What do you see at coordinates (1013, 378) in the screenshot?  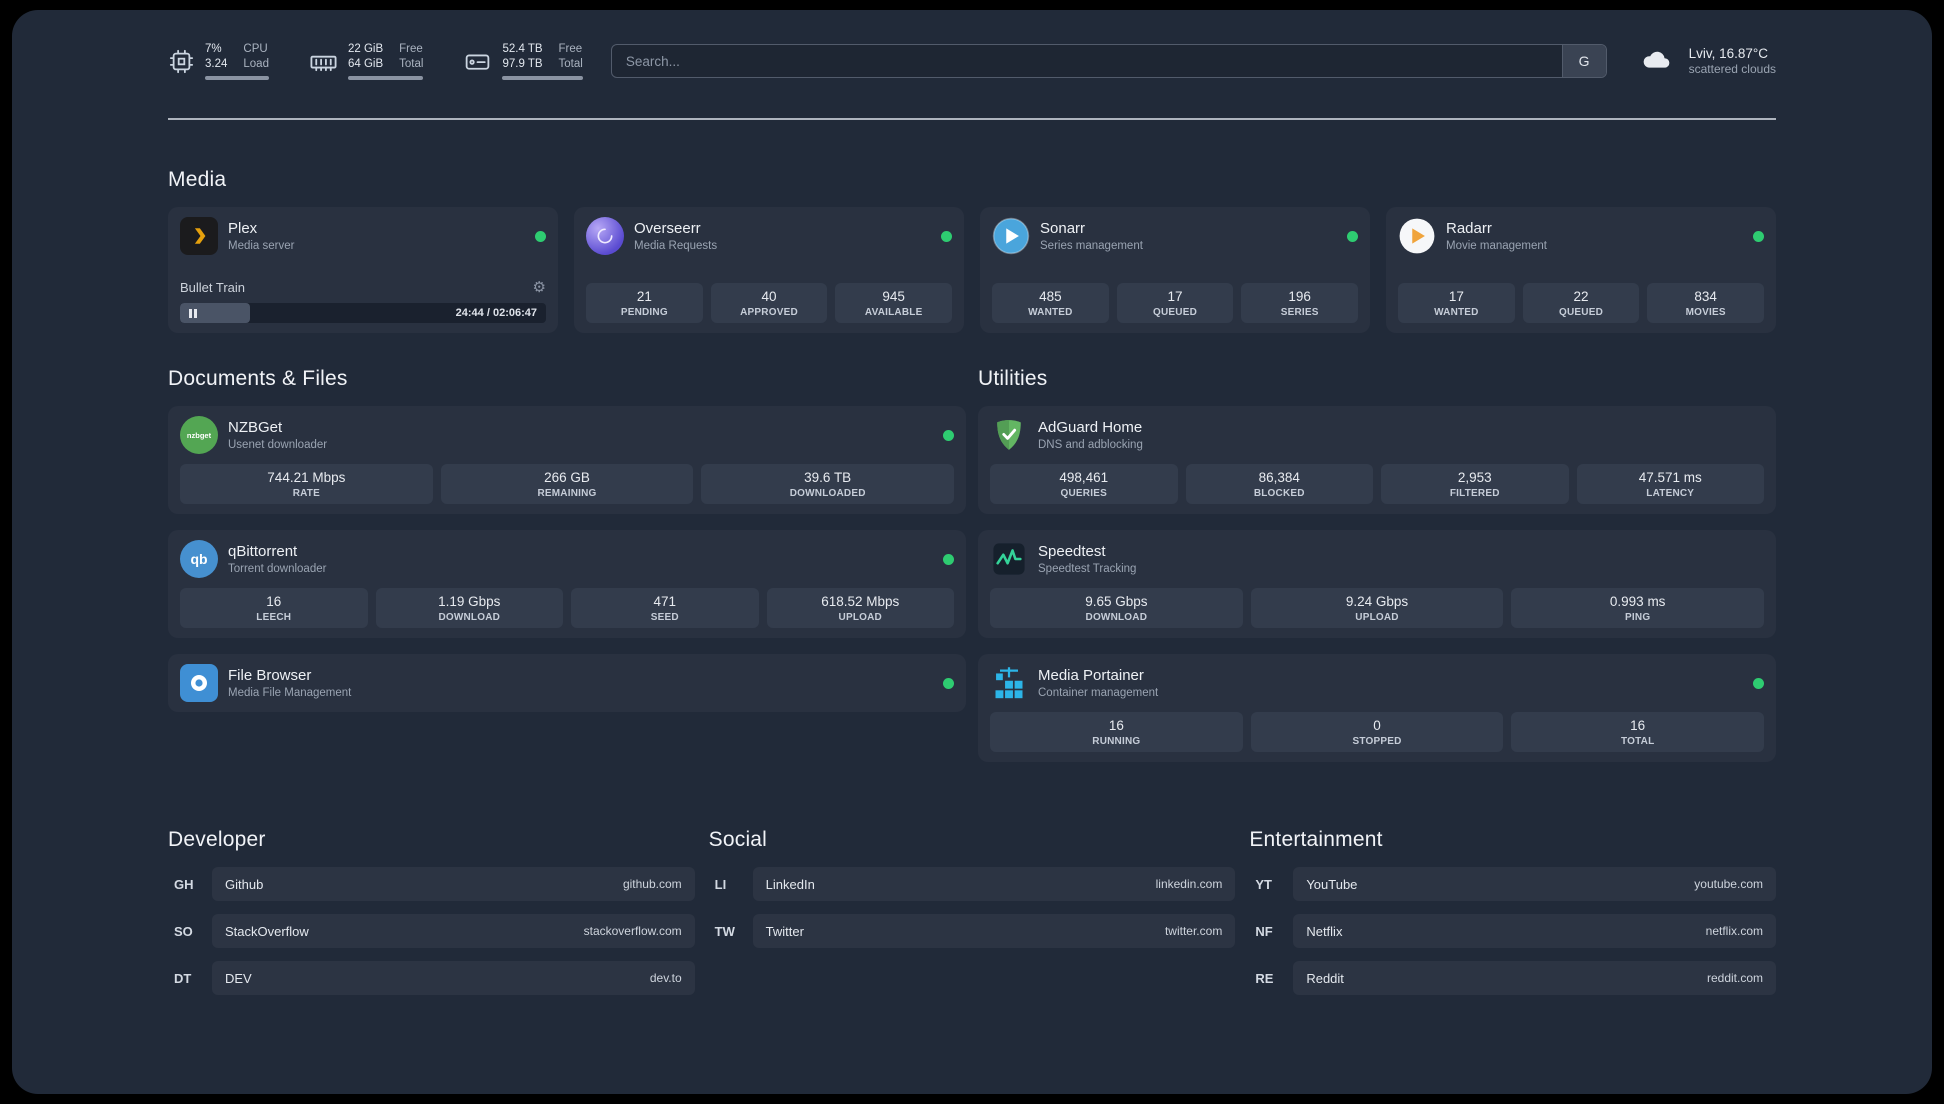 I see `section-title-utilities: Utilities` at bounding box center [1013, 378].